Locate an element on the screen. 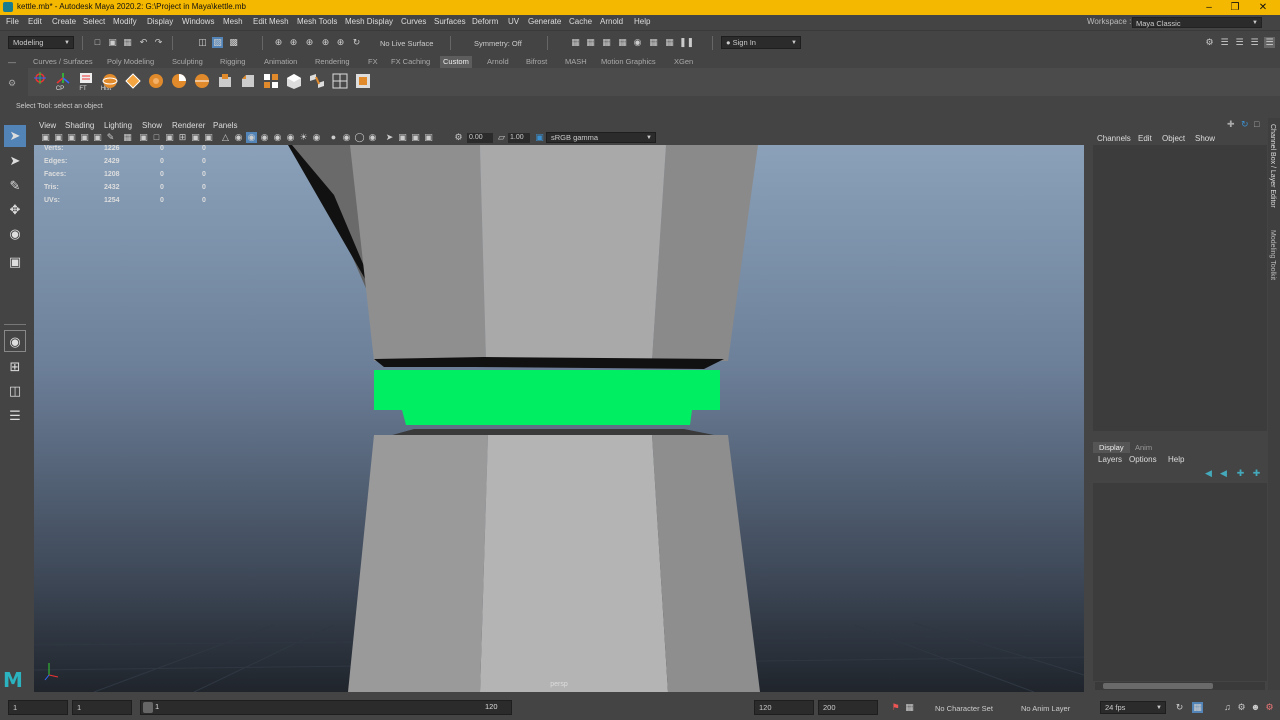 Image resolution: width=1280 pixels, height=720 pixels. playblast-icon: ▦ is located at coordinates (669, 42).